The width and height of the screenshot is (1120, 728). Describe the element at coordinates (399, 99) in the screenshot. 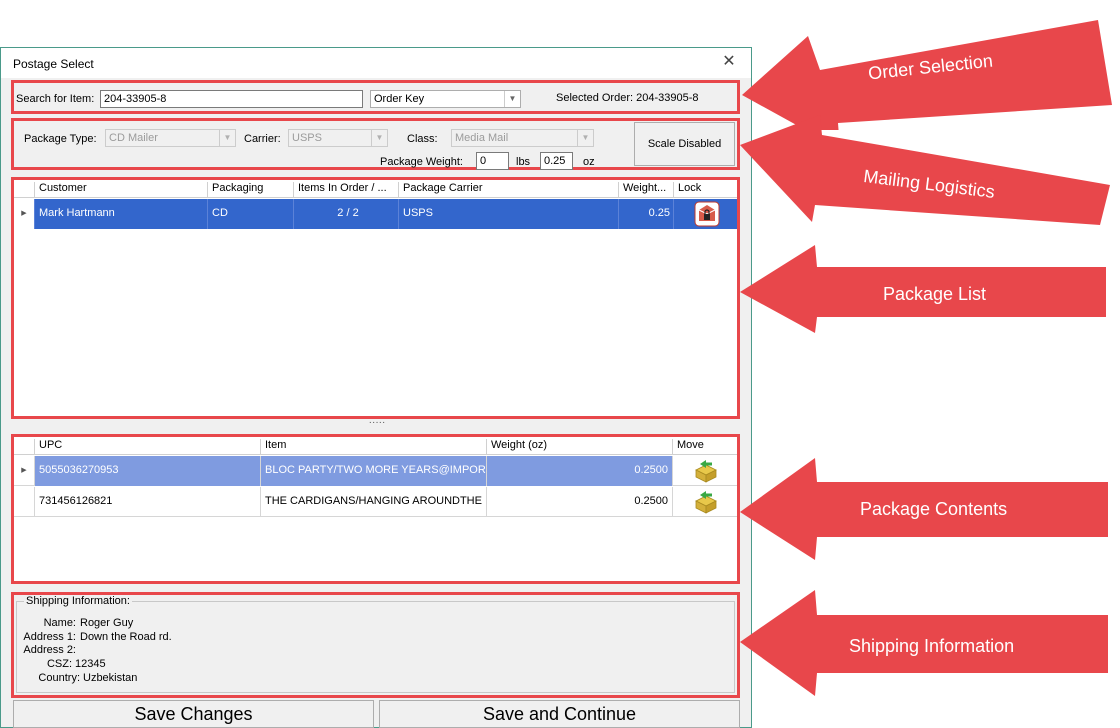

I see `key-select-value: Order Key` at that location.